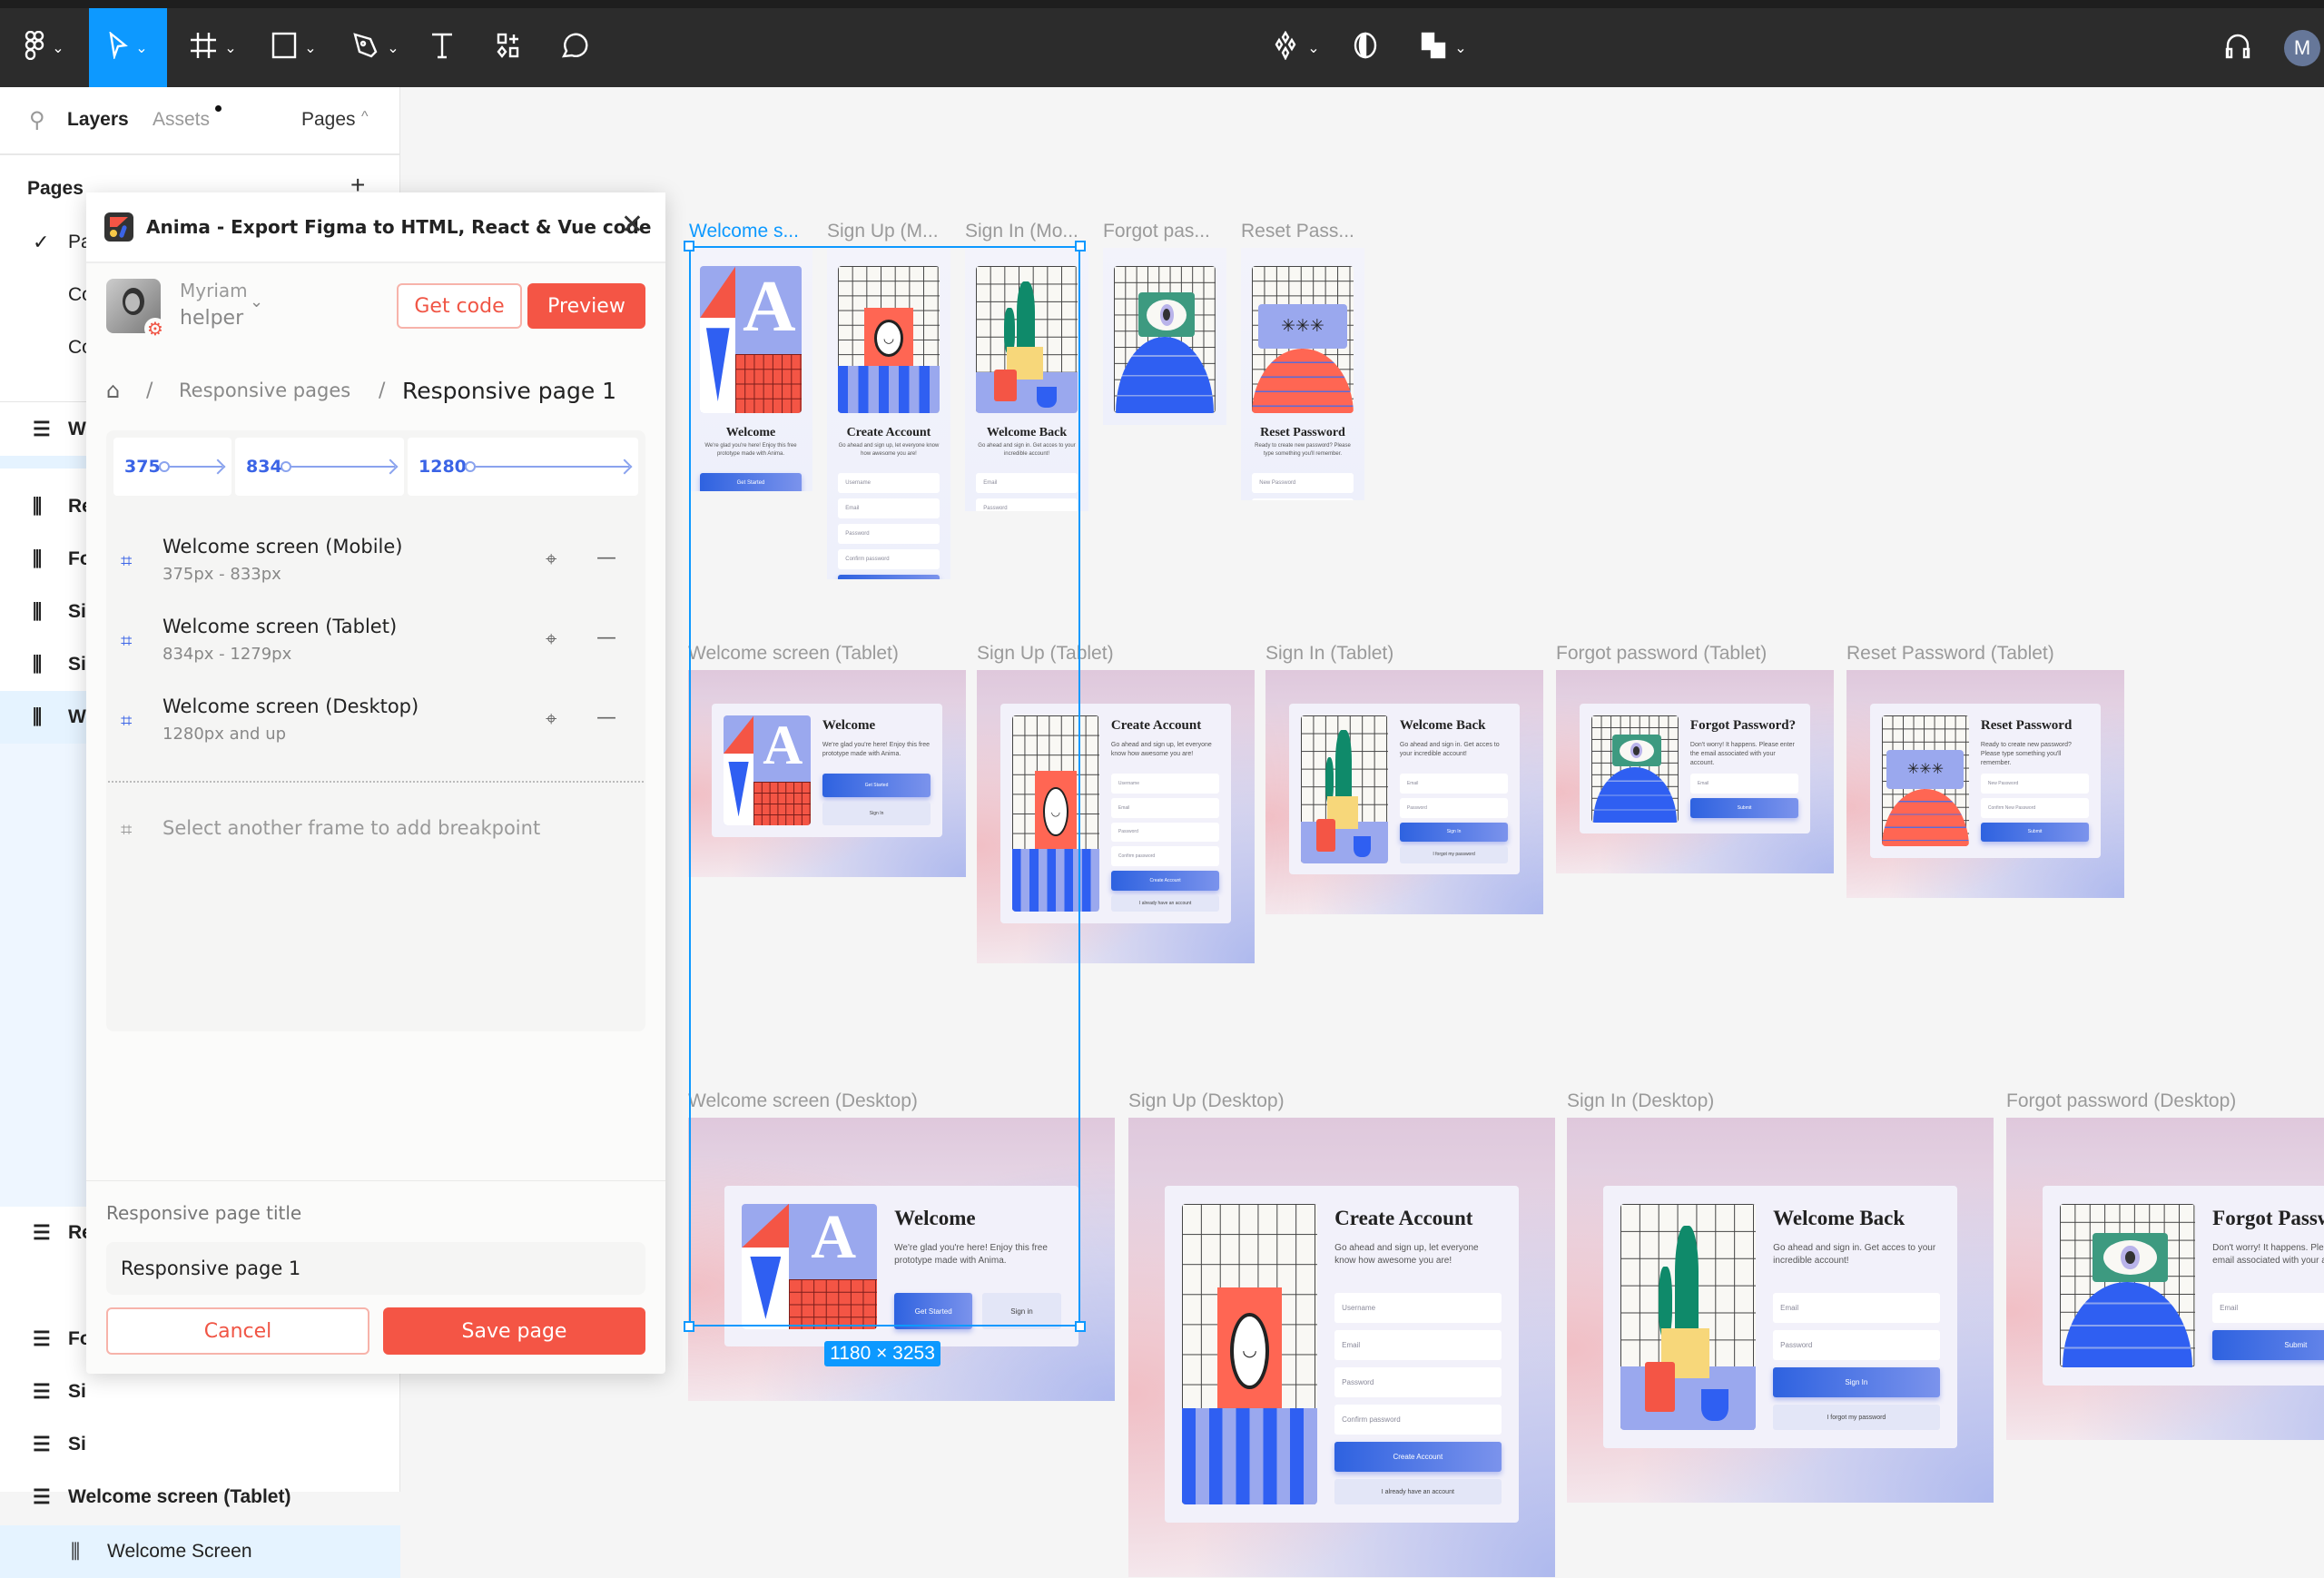  Describe the element at coordinates (1295, 47) in the screenshot. I see `components-button: ⌄` at that location.